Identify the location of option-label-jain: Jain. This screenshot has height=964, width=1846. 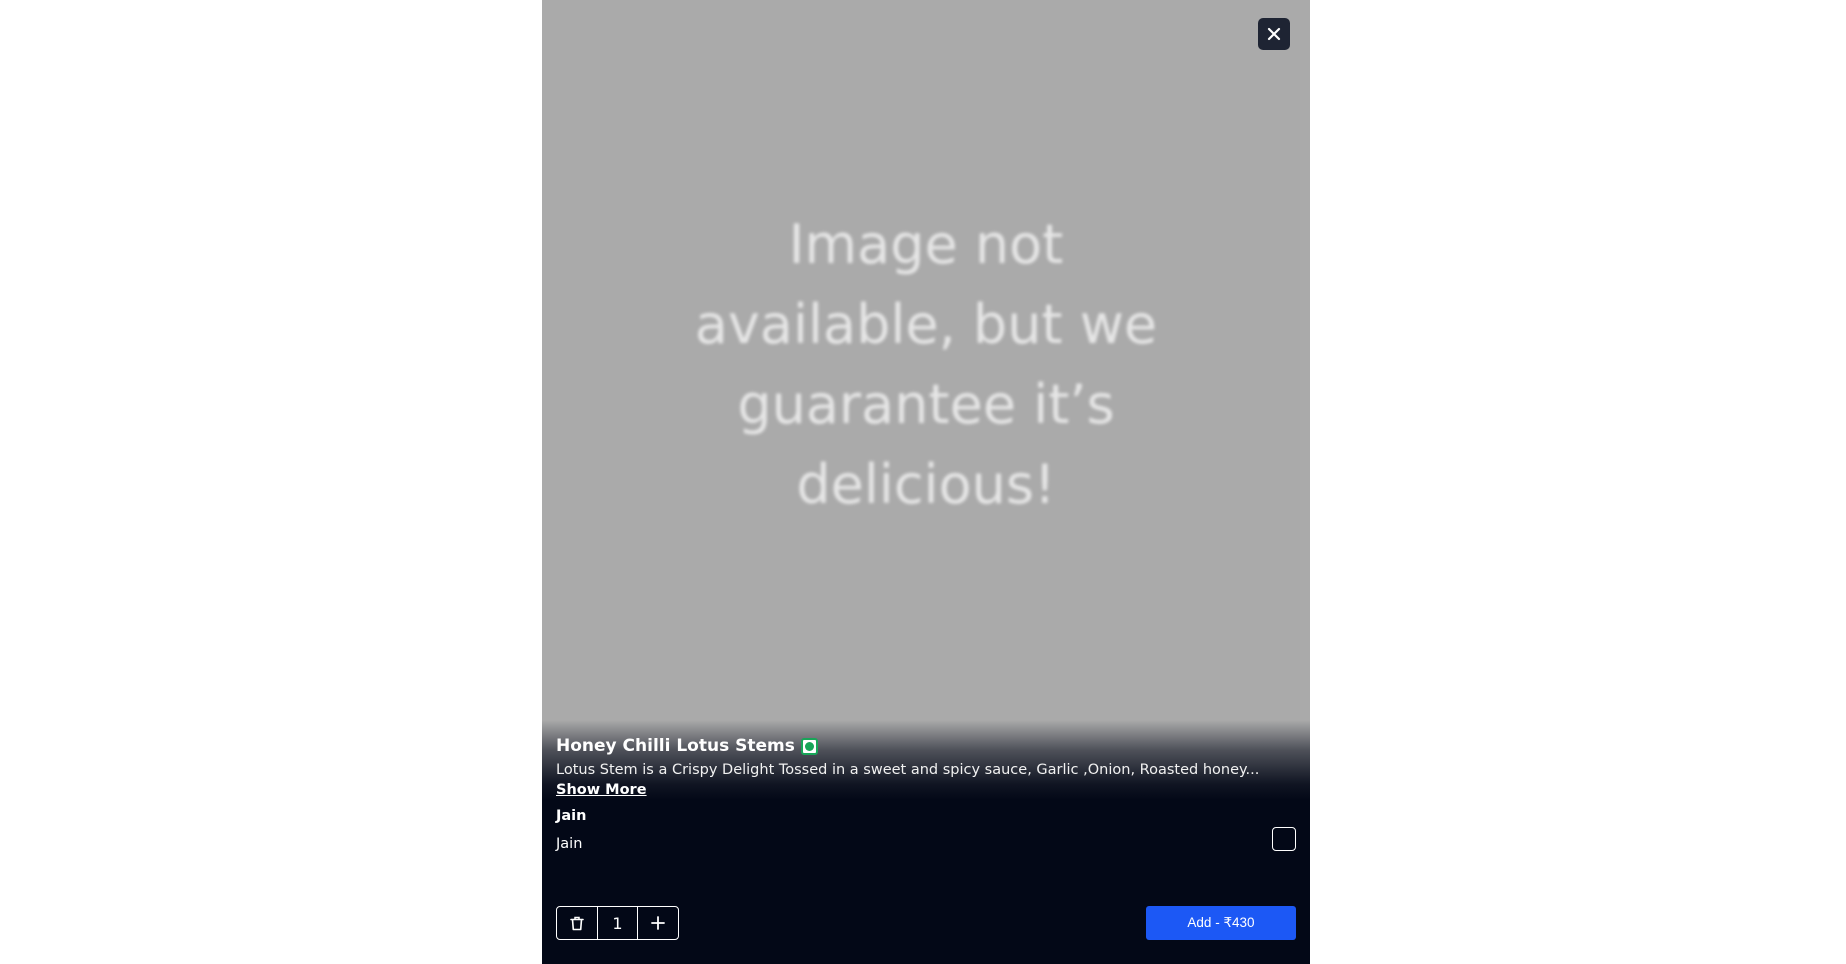
(569, 844).